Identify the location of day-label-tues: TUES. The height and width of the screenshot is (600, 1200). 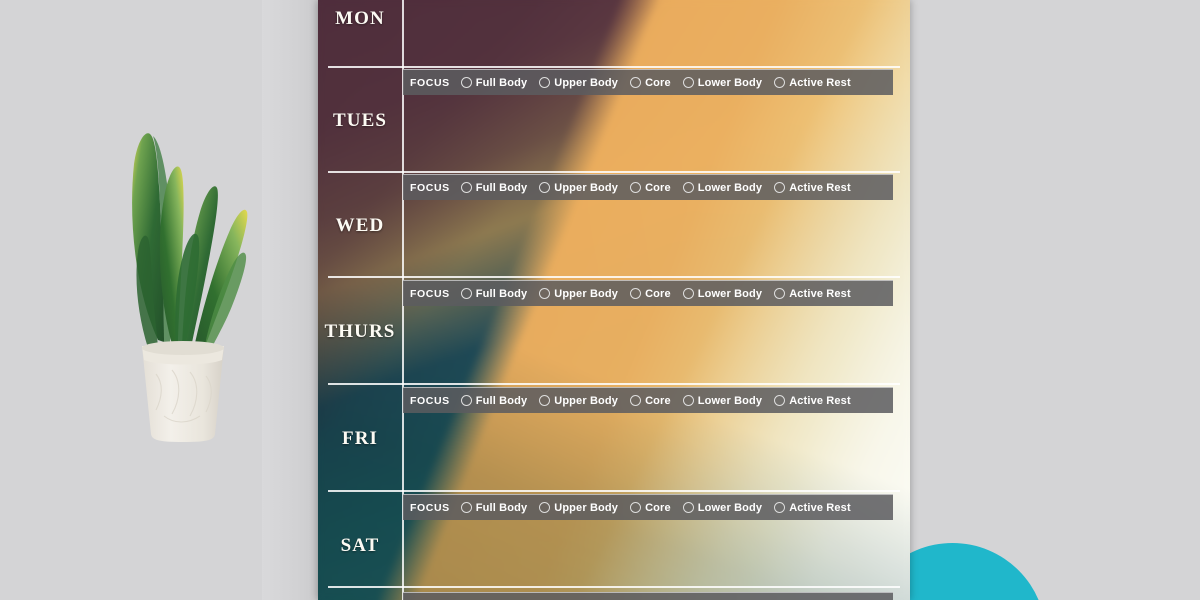
(360, 120).